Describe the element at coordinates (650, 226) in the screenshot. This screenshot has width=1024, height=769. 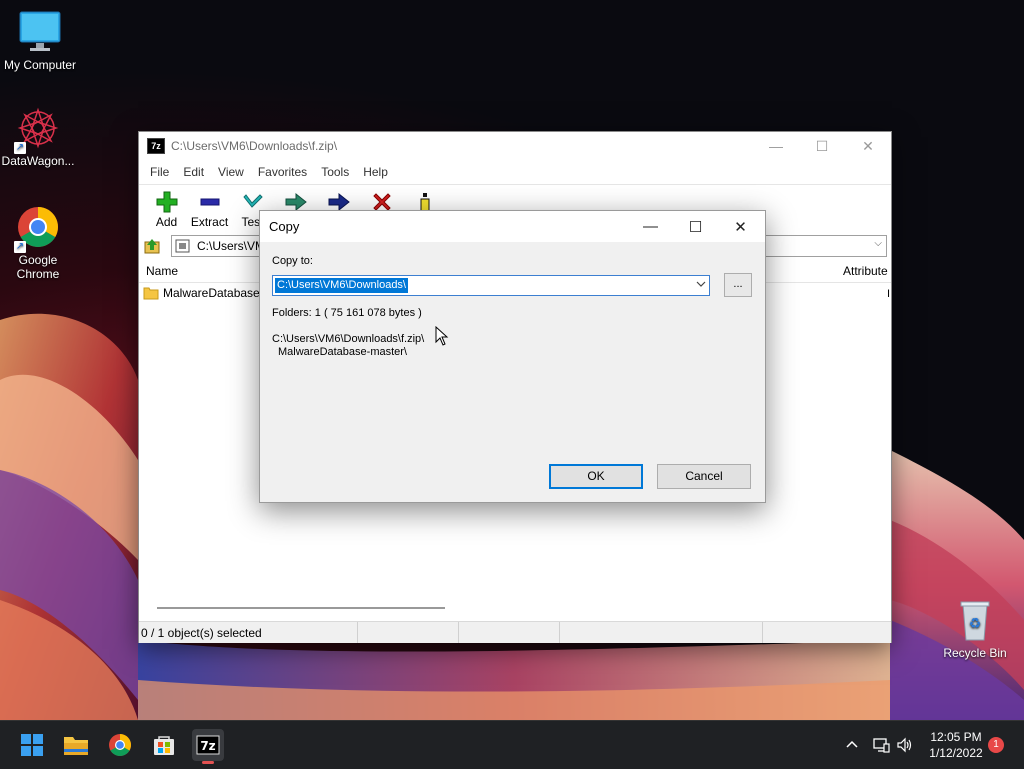
I see `dialog-minimize-button: —` at that location.